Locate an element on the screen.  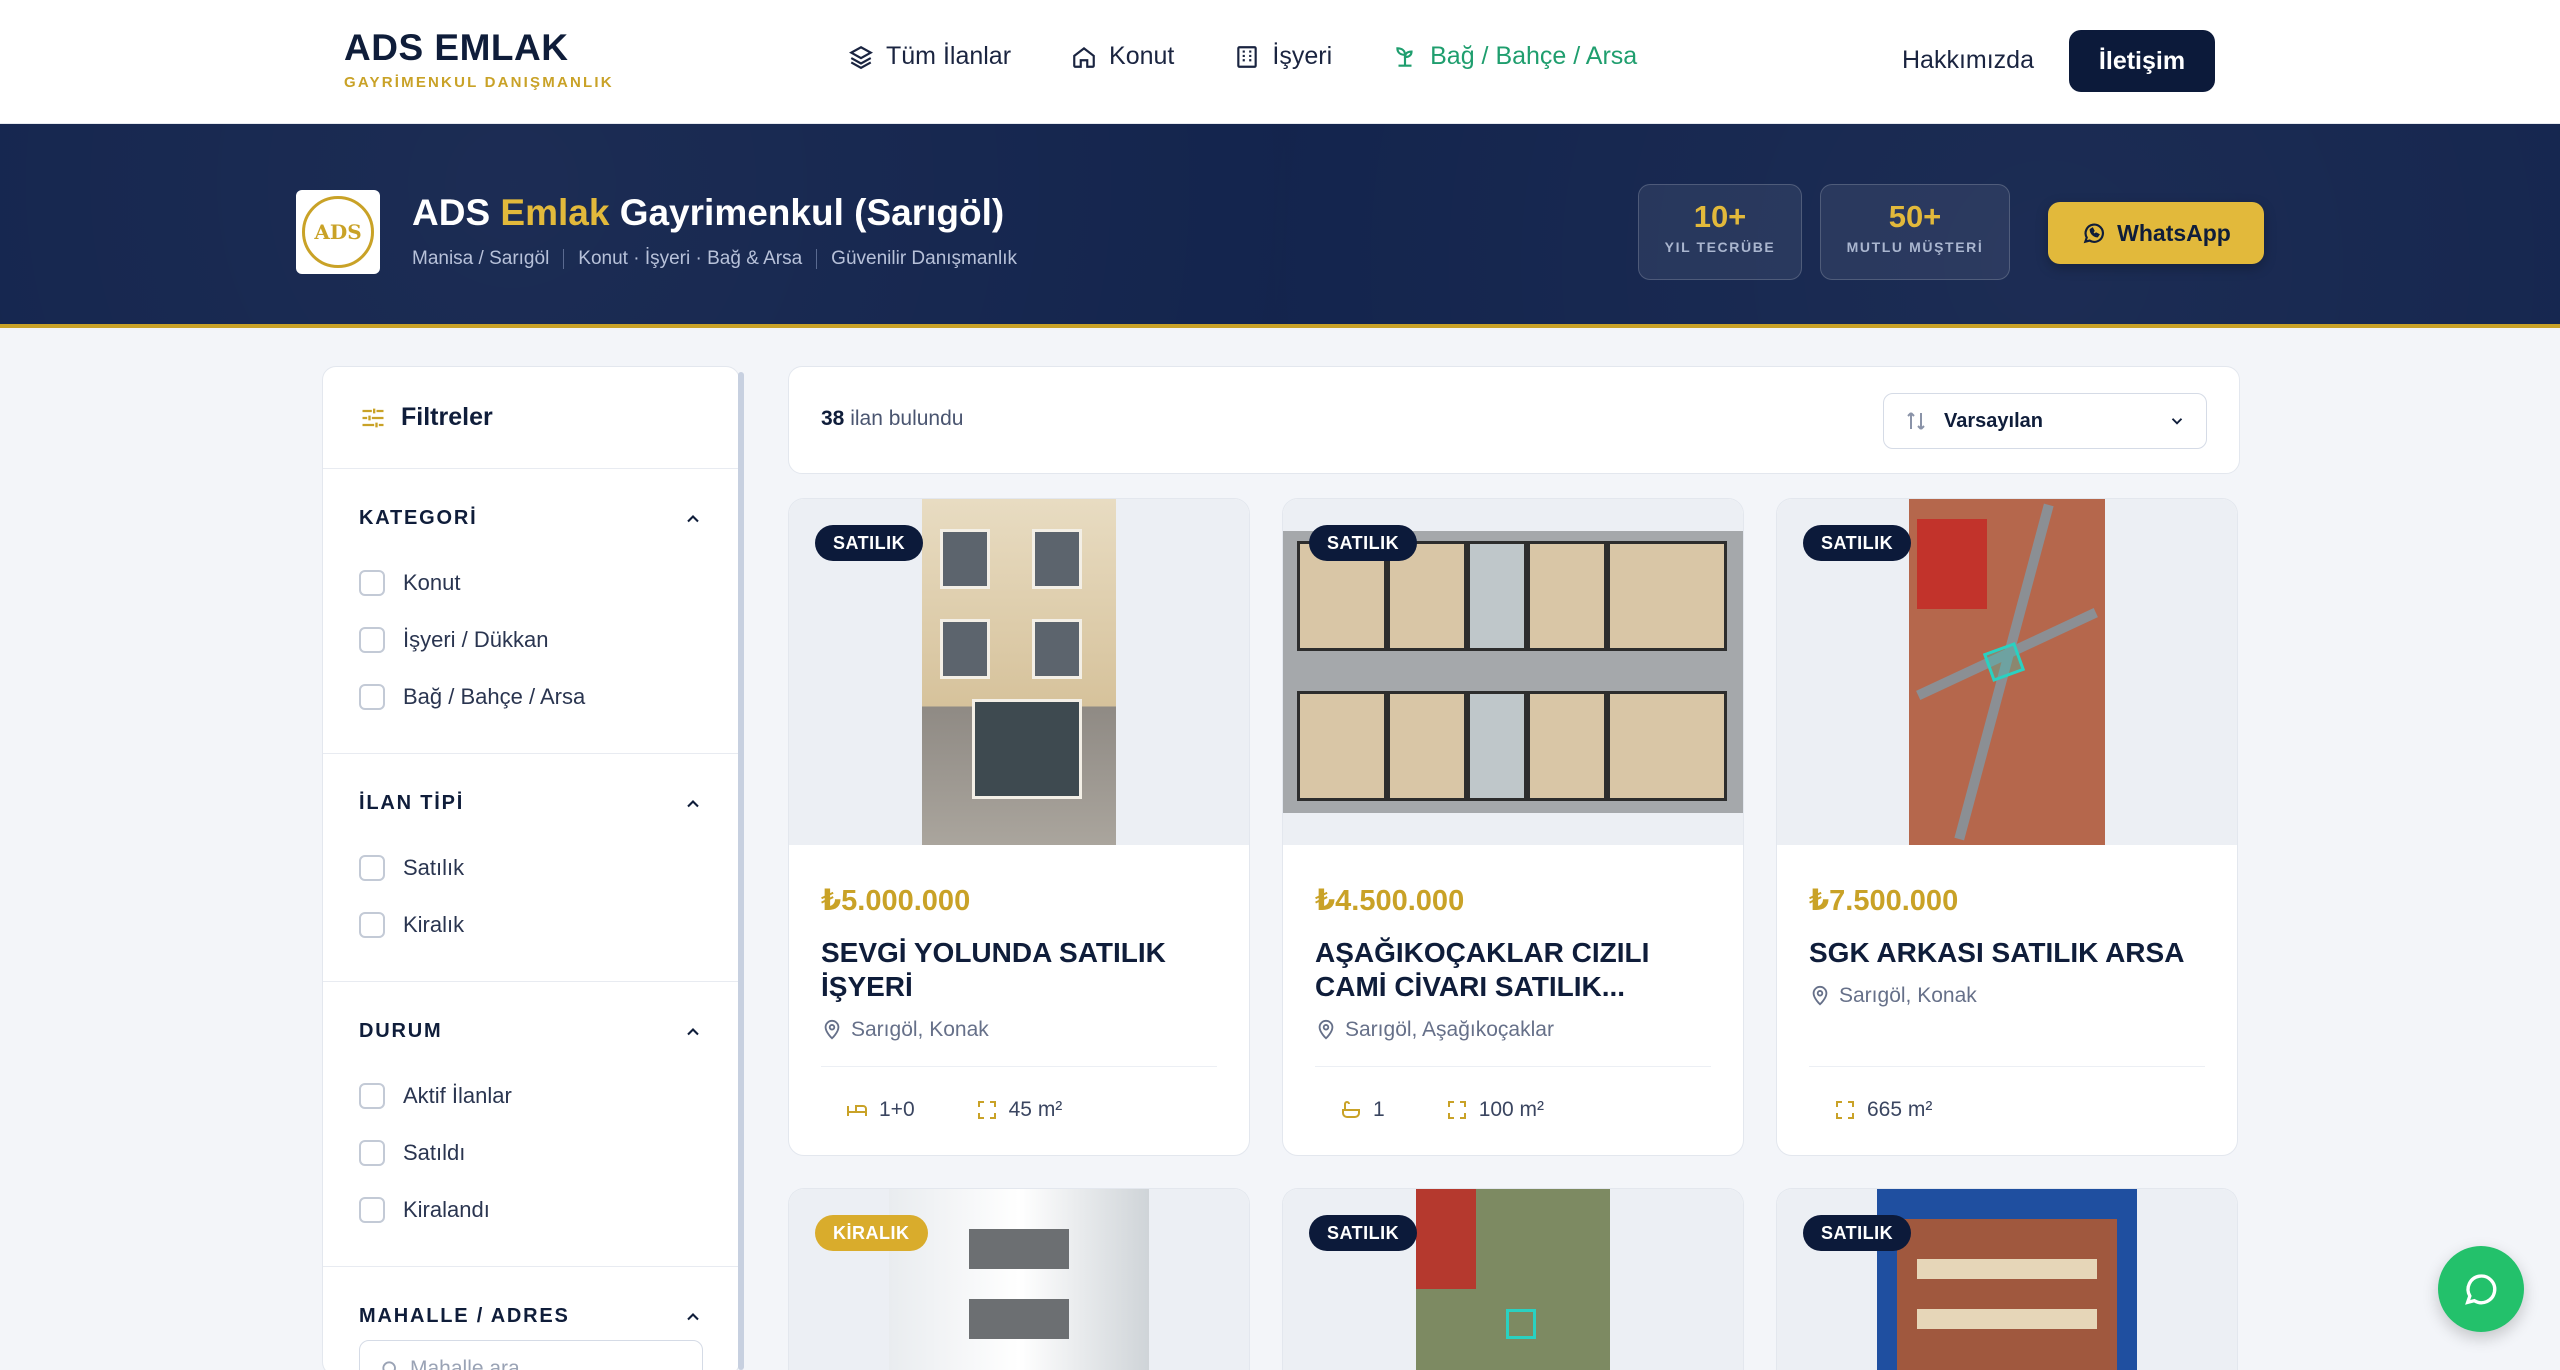
listing-price: ₺4.500.000 is located at coordinates (1390, 901).